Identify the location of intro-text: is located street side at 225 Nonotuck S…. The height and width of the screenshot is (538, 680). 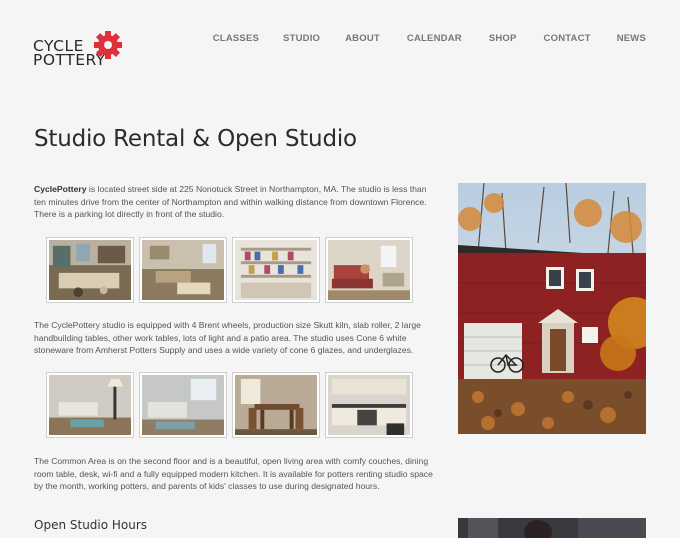
(230, 202).